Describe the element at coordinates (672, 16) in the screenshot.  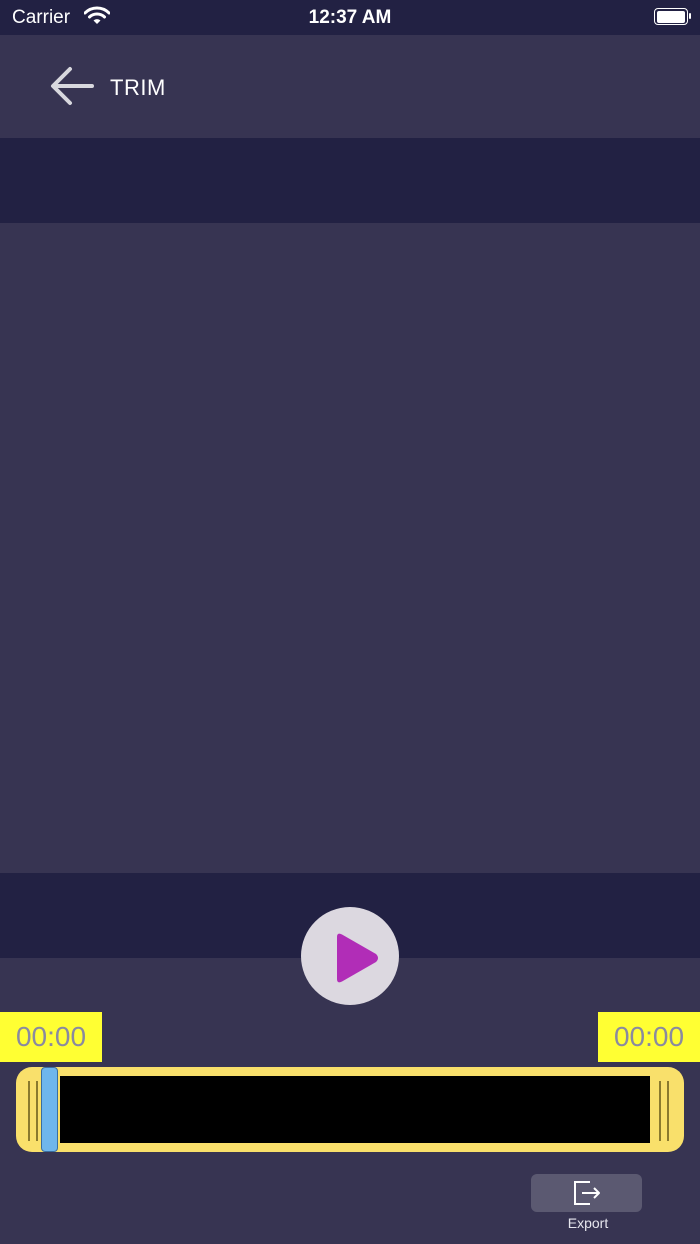
I see `battery-icon` at that location.